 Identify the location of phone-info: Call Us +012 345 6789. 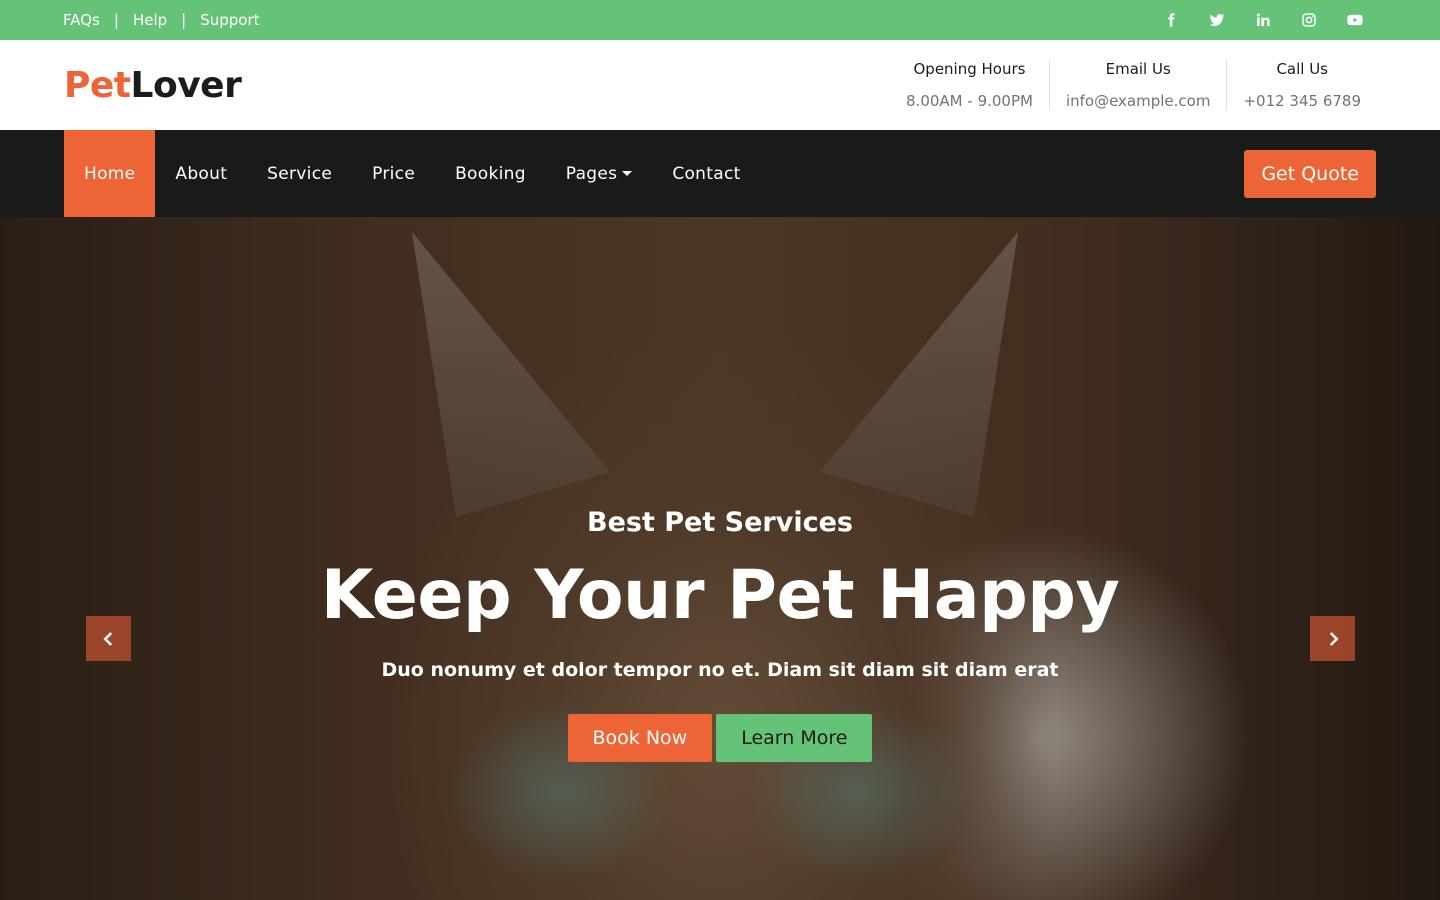
(1301, 85).